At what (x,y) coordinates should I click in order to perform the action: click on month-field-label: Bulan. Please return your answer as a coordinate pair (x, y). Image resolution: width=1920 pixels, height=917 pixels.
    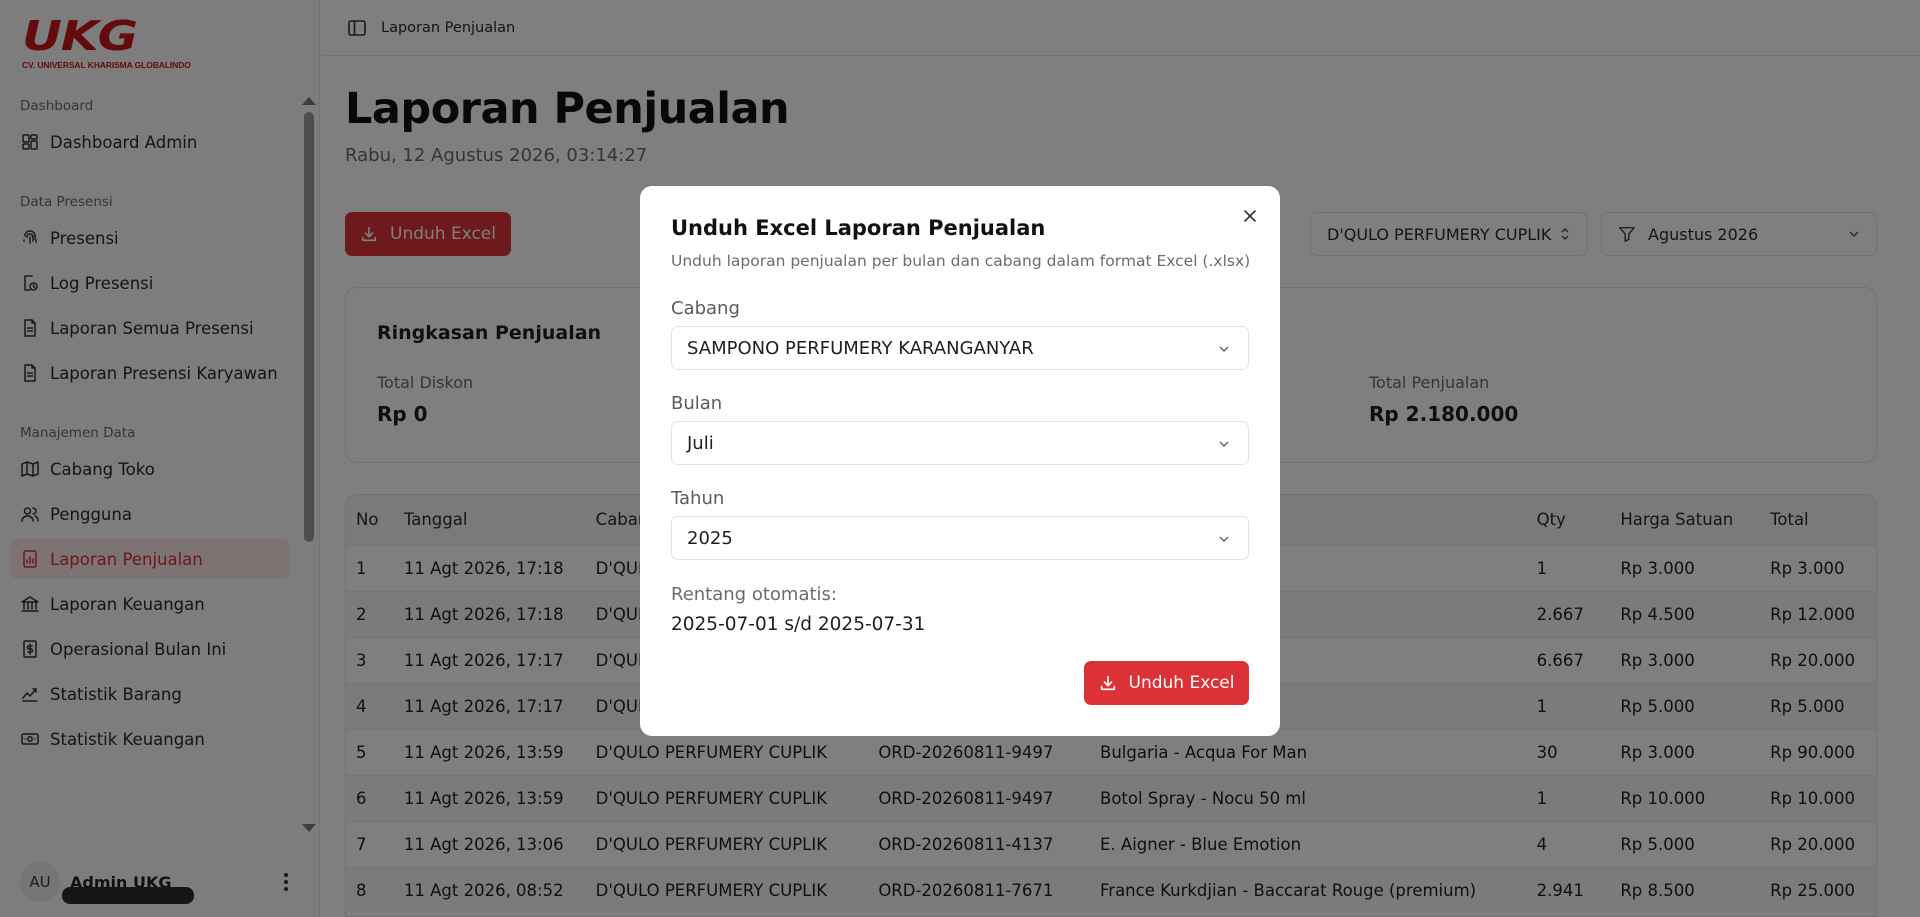
    Looking at the image, I should click on (697, 403).